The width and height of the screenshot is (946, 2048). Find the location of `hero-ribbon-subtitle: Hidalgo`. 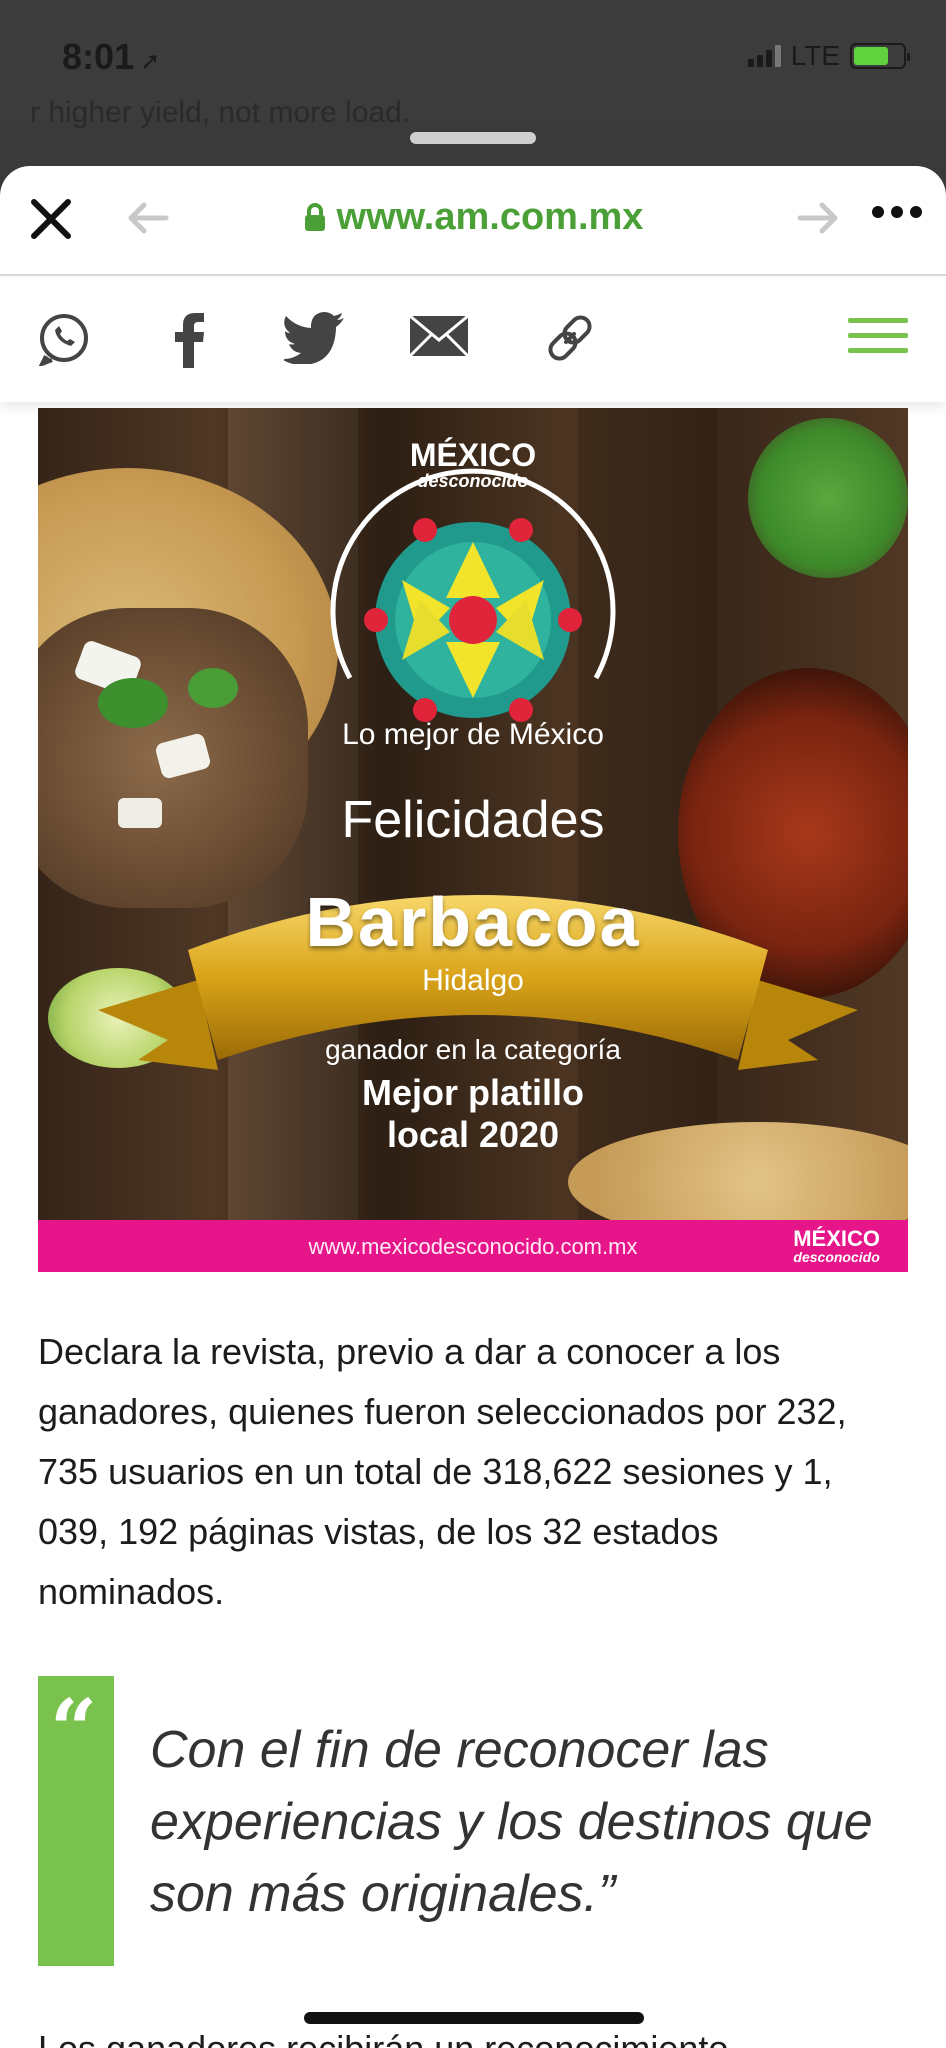

hero-ribbon-subtitle: Hidalgo is located at coordinates (473, 980).